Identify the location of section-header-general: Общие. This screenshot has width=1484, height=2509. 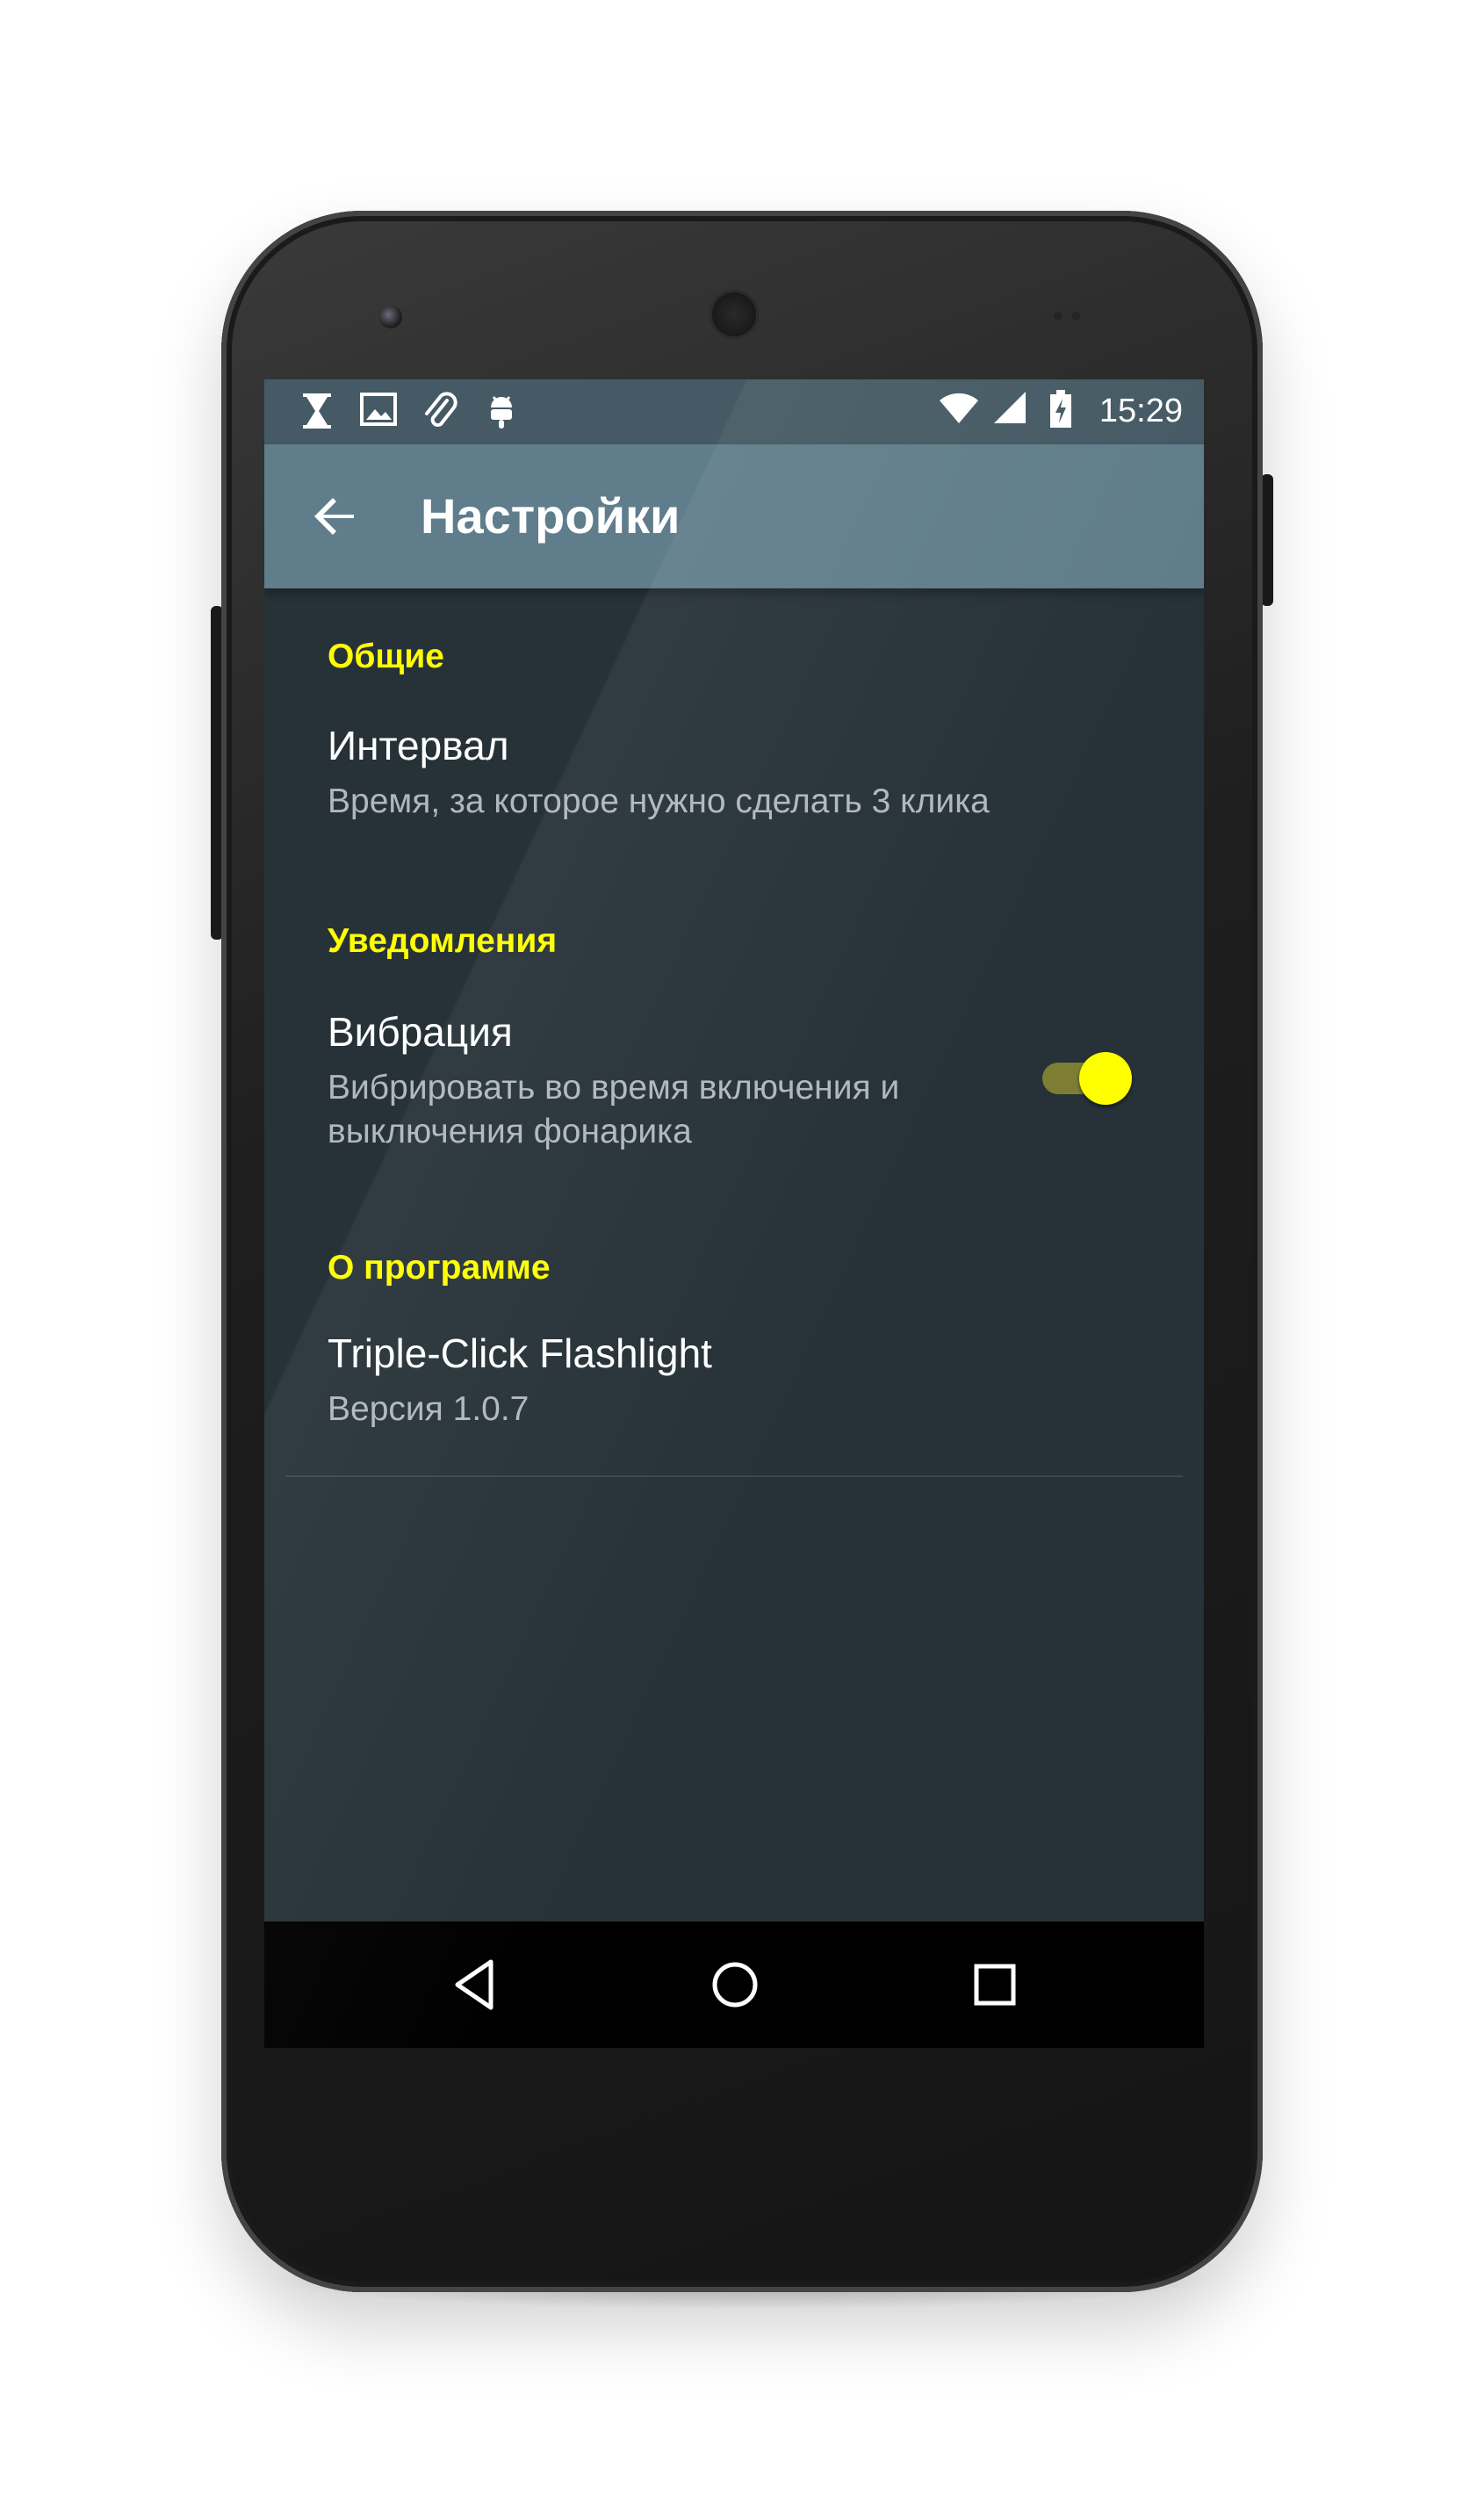
(386, 656).